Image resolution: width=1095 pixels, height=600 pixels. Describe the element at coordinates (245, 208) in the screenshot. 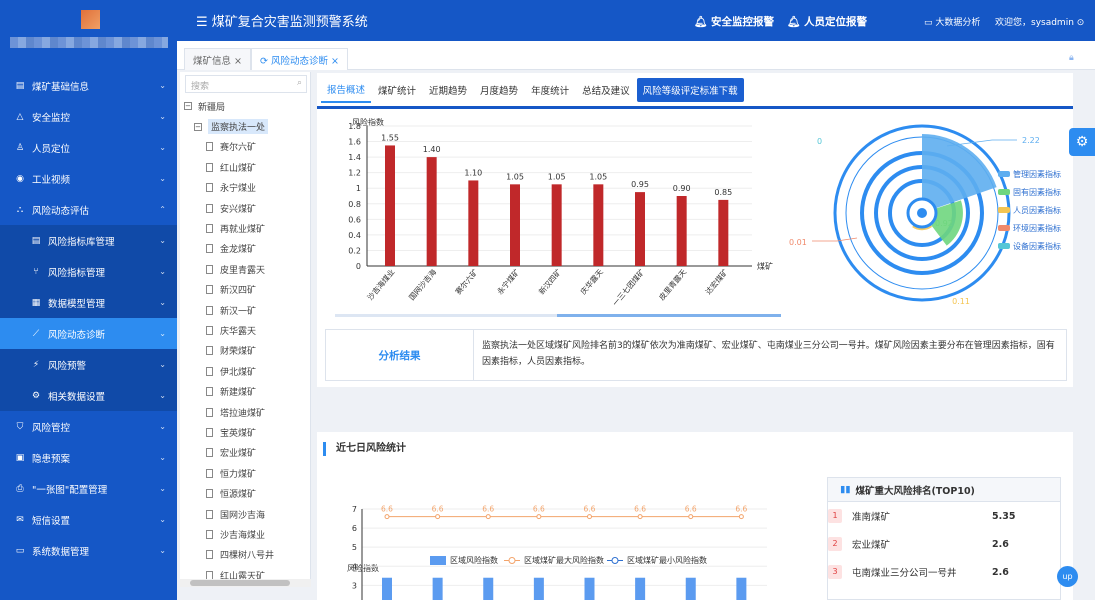

I see `tree-leaf: 安兴煤矿` at that location.